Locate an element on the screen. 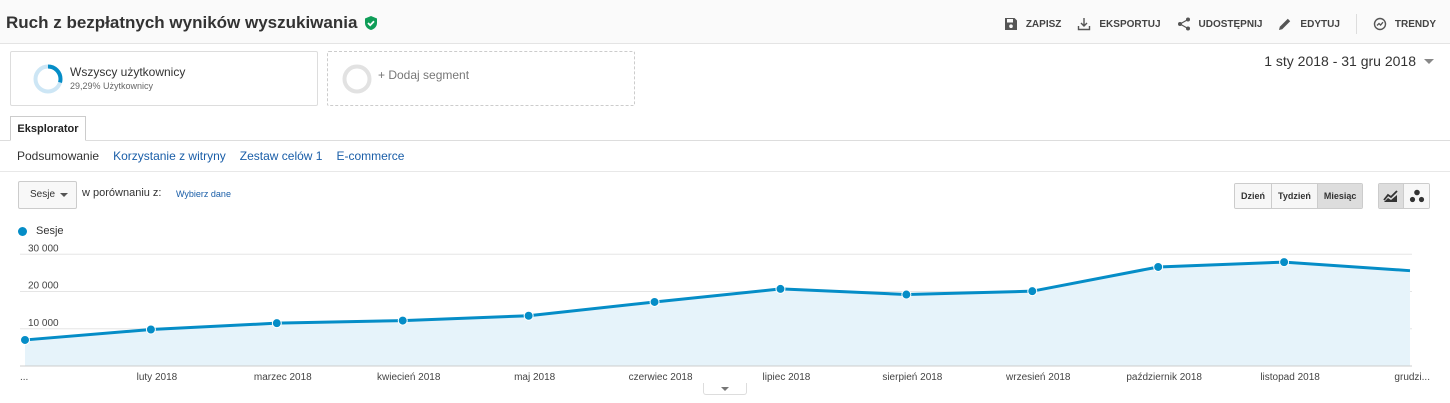 The width and height of the screenshot is (1450, 403). share-button: UDOSTĘPNIJ is located at coordinates (1220, 24).